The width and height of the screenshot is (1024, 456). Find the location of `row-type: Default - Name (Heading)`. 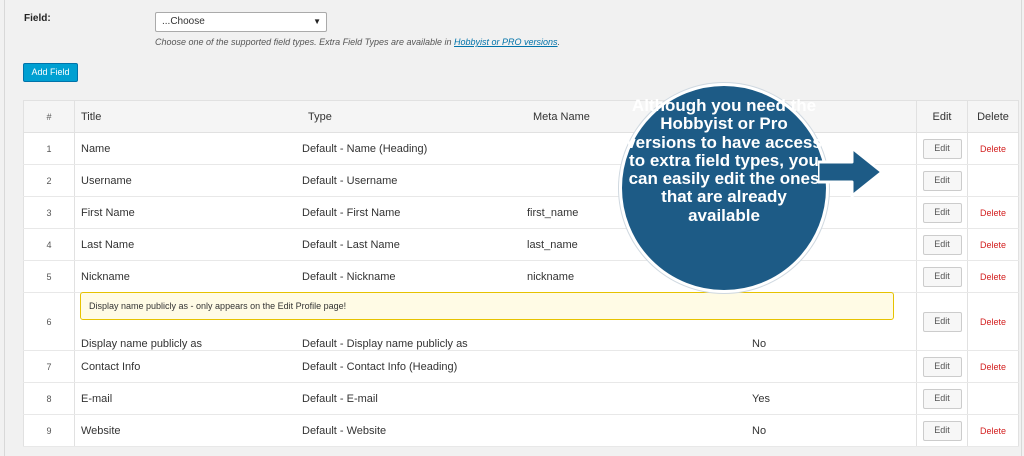

row-type: Default - Name (Heading) is located at coordinates (414, 148).